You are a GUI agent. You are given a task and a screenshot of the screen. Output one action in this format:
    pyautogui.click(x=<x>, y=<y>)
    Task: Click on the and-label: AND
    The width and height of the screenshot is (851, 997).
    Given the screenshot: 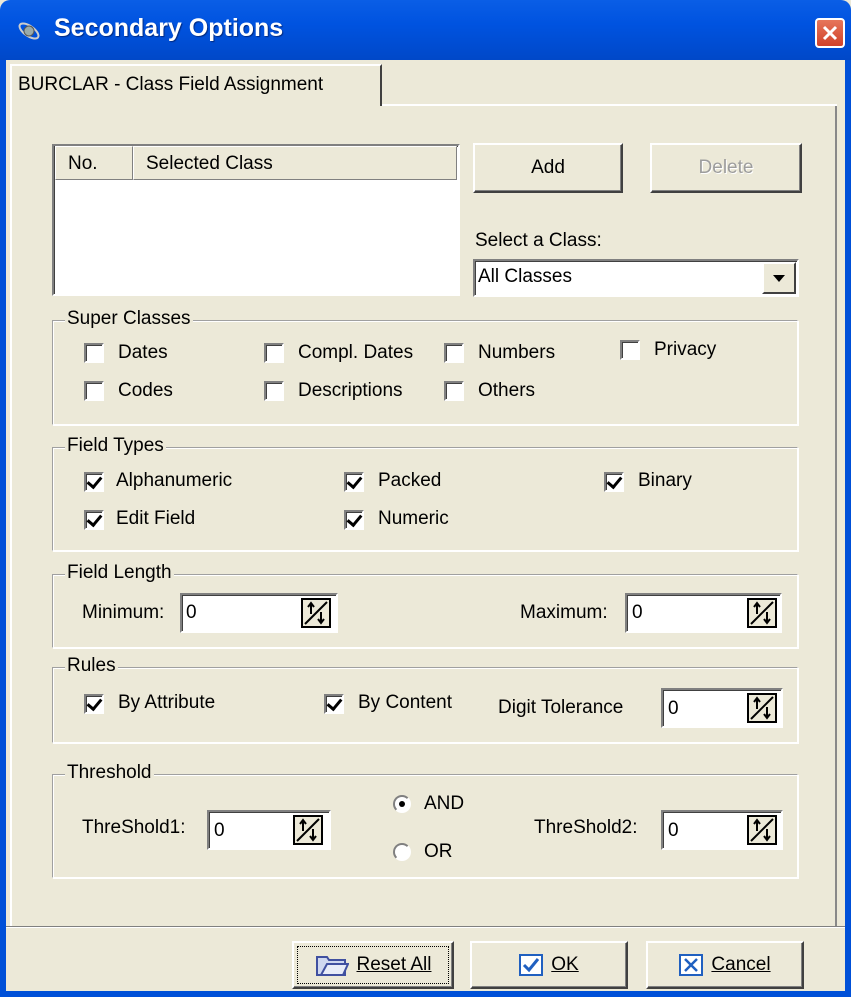 What is the action you would take?
    pyautogui.click(x=444, y=803)
    